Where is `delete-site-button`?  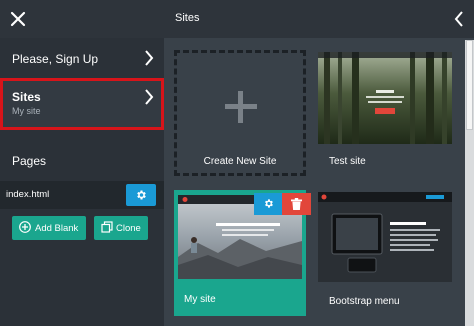
delete-site-button is located at coordinates (296, 204).